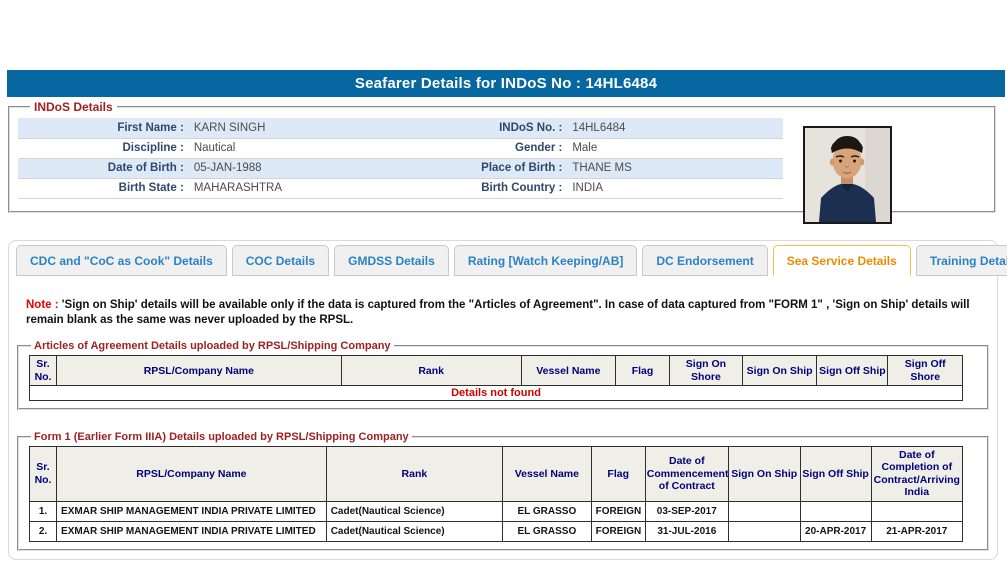 Image resolution: width=1007 pixels, height=573 pixels. I want to click on seafarer-photo-image, so click(847, 175).